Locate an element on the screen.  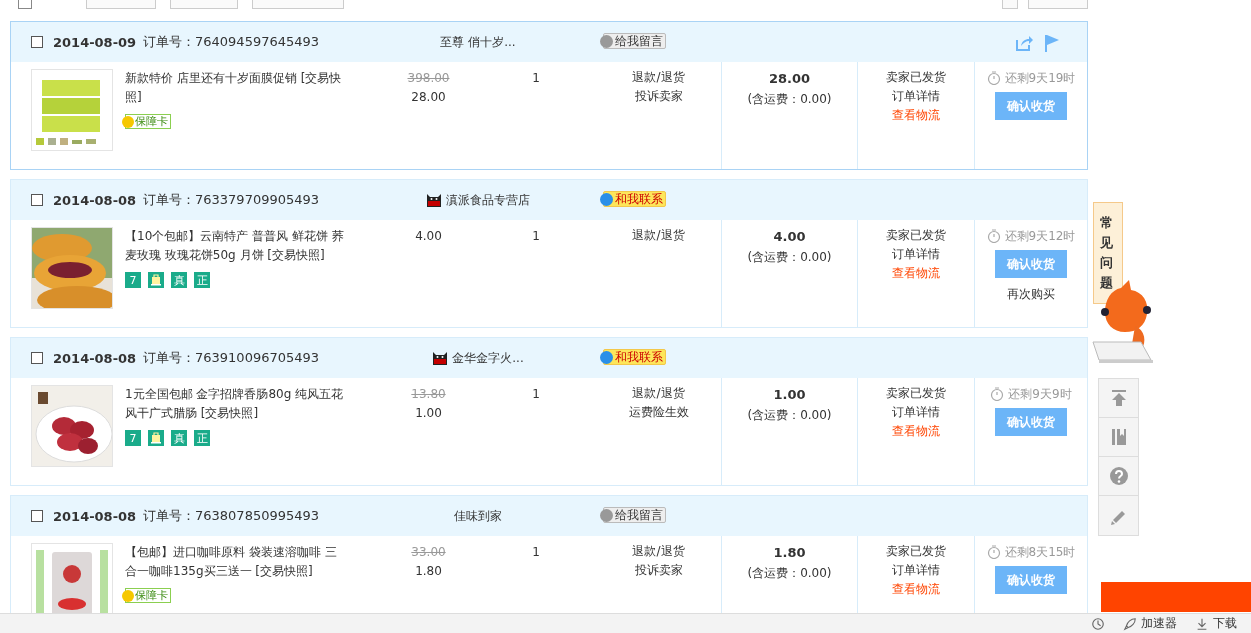
unit-price: 28.00 is located at coordinates (428, 97).